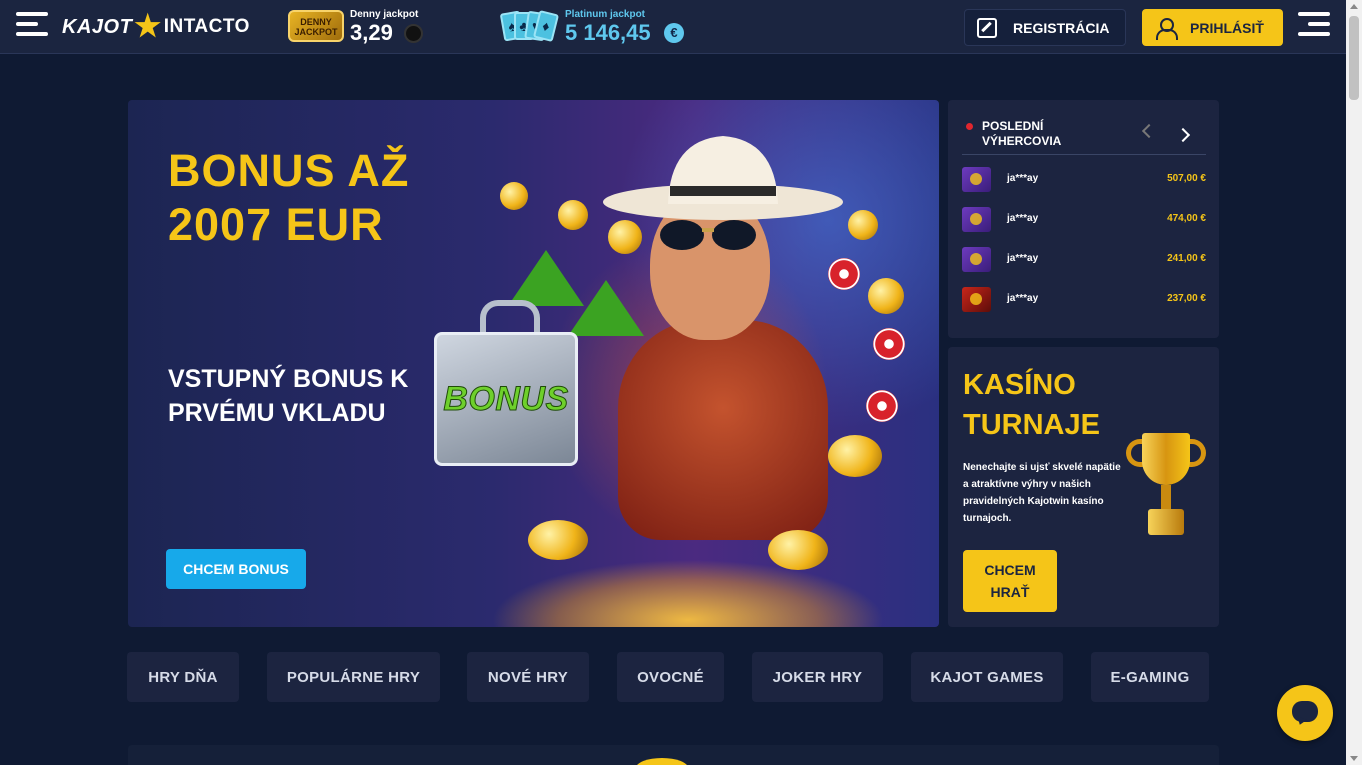 The height and width of the screenshot is (765, 1362). I want to click on hero-model-body, so click(723, 430).